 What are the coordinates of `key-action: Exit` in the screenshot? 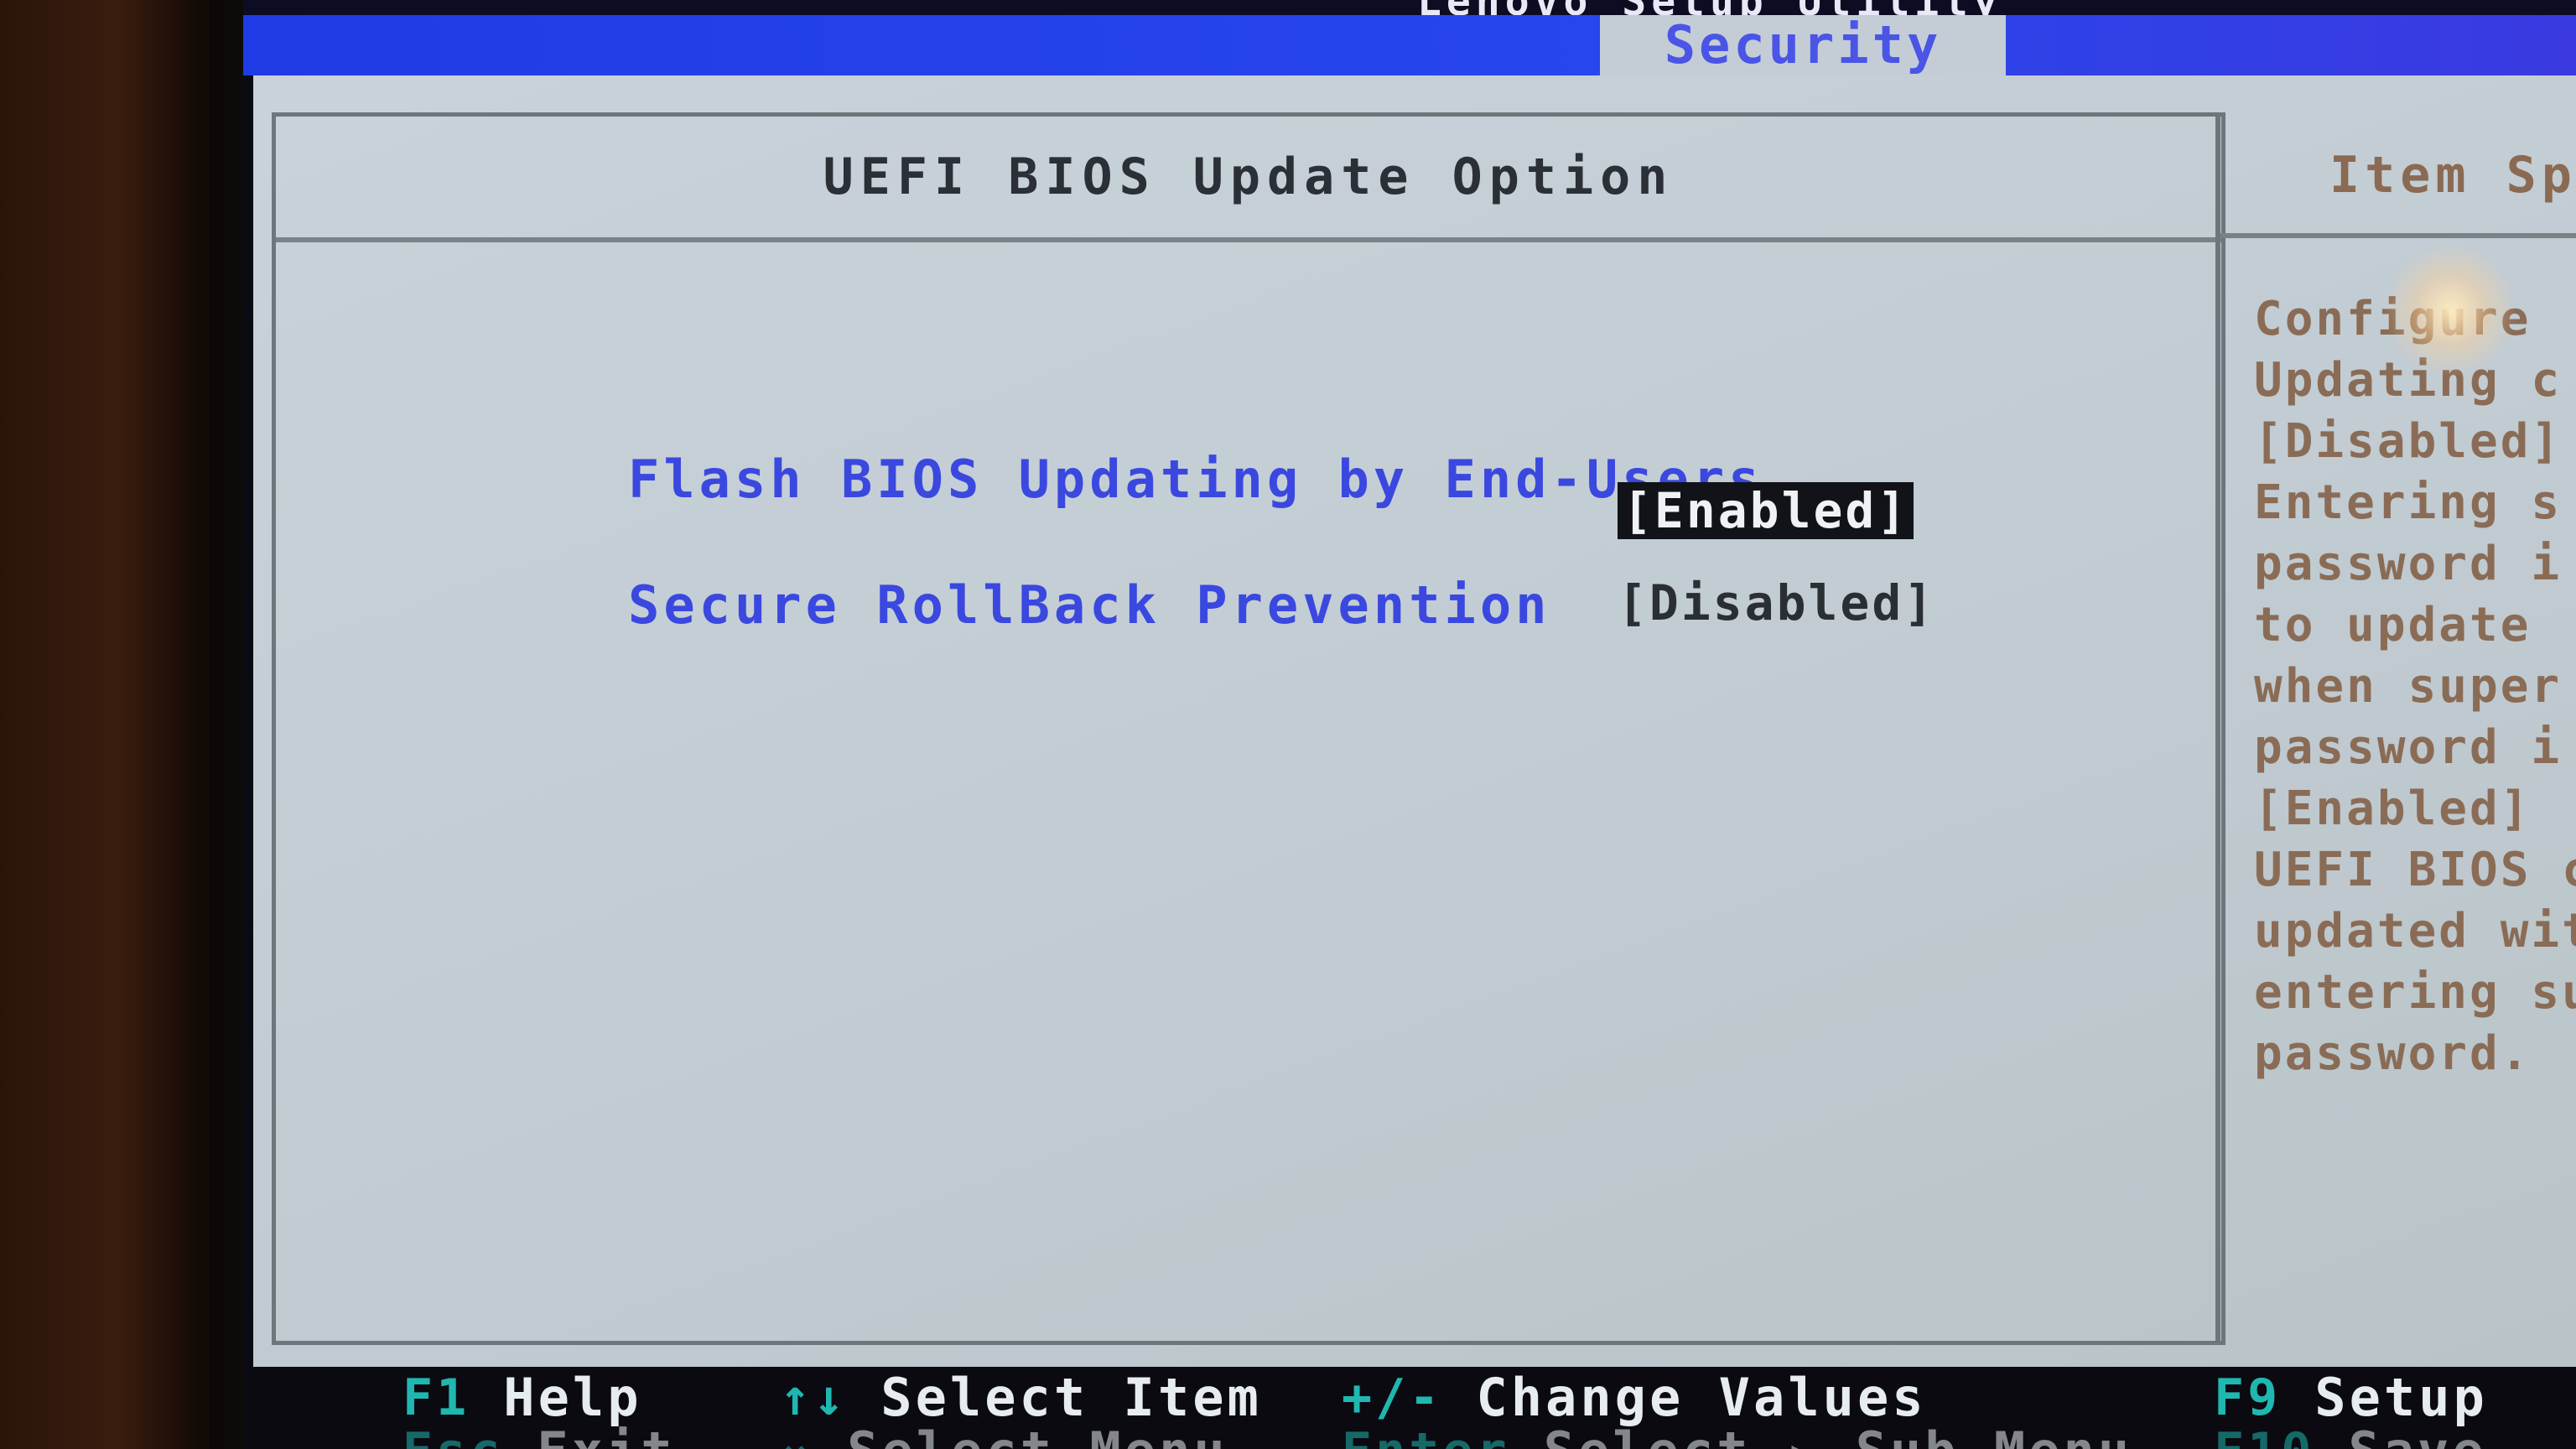 It's located at (606, 1434).